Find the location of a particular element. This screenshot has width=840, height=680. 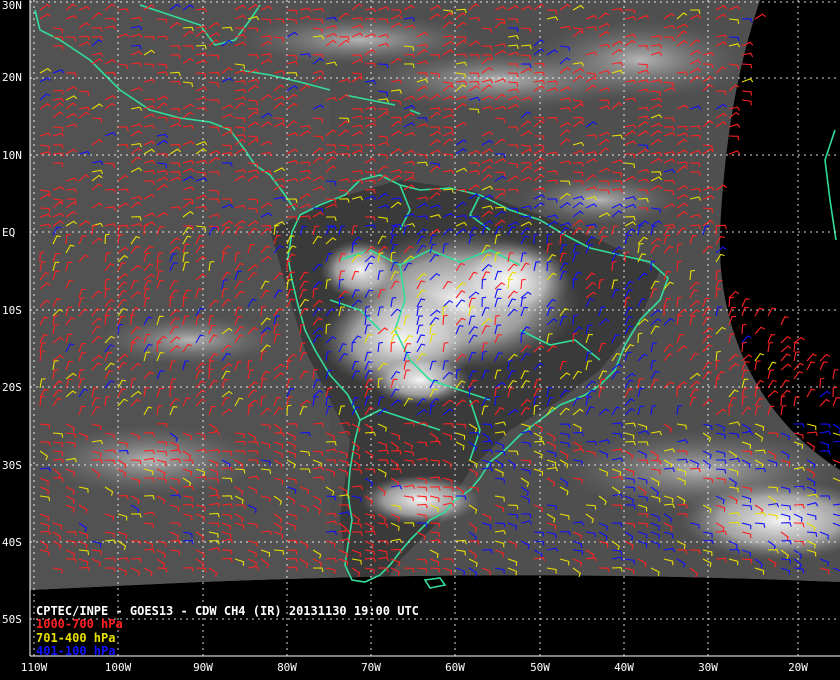

lon-label: 70W is located at coordinates (371, 667).